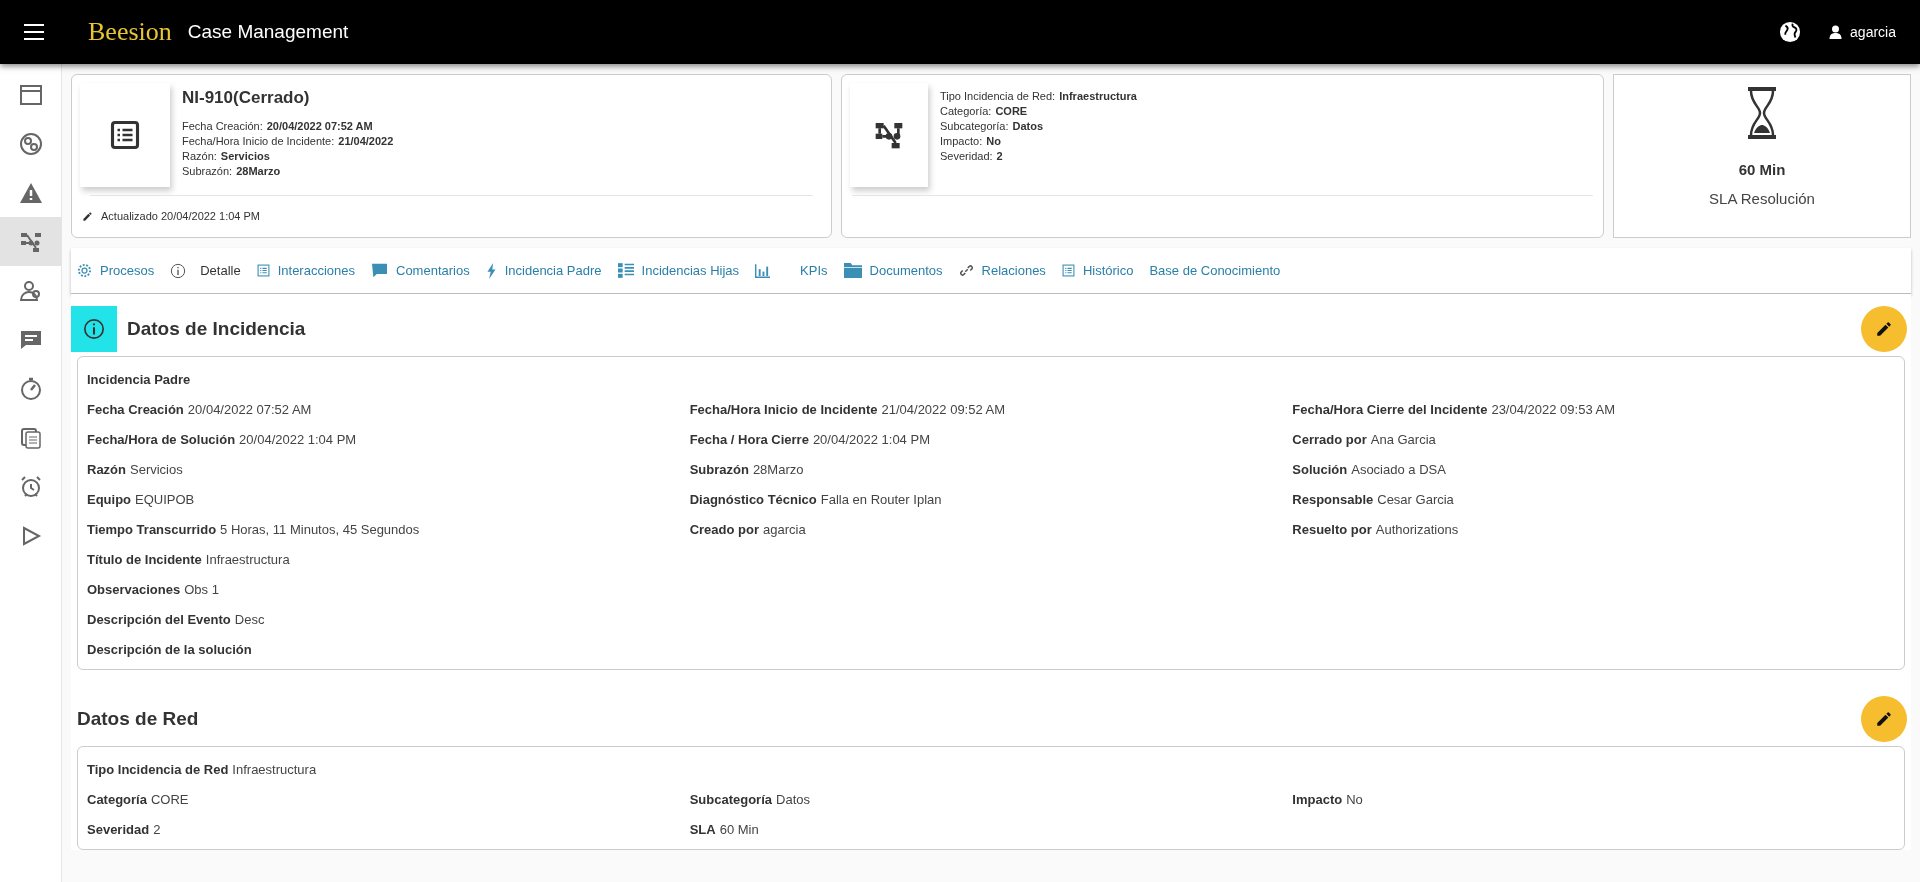 This screenshot has width=1920, height=882. What do you see at coordinates (1593, 440) in the screenshot?
I see `field: Cerrado por Ana Garcia` at bounding box center [1593, 440].